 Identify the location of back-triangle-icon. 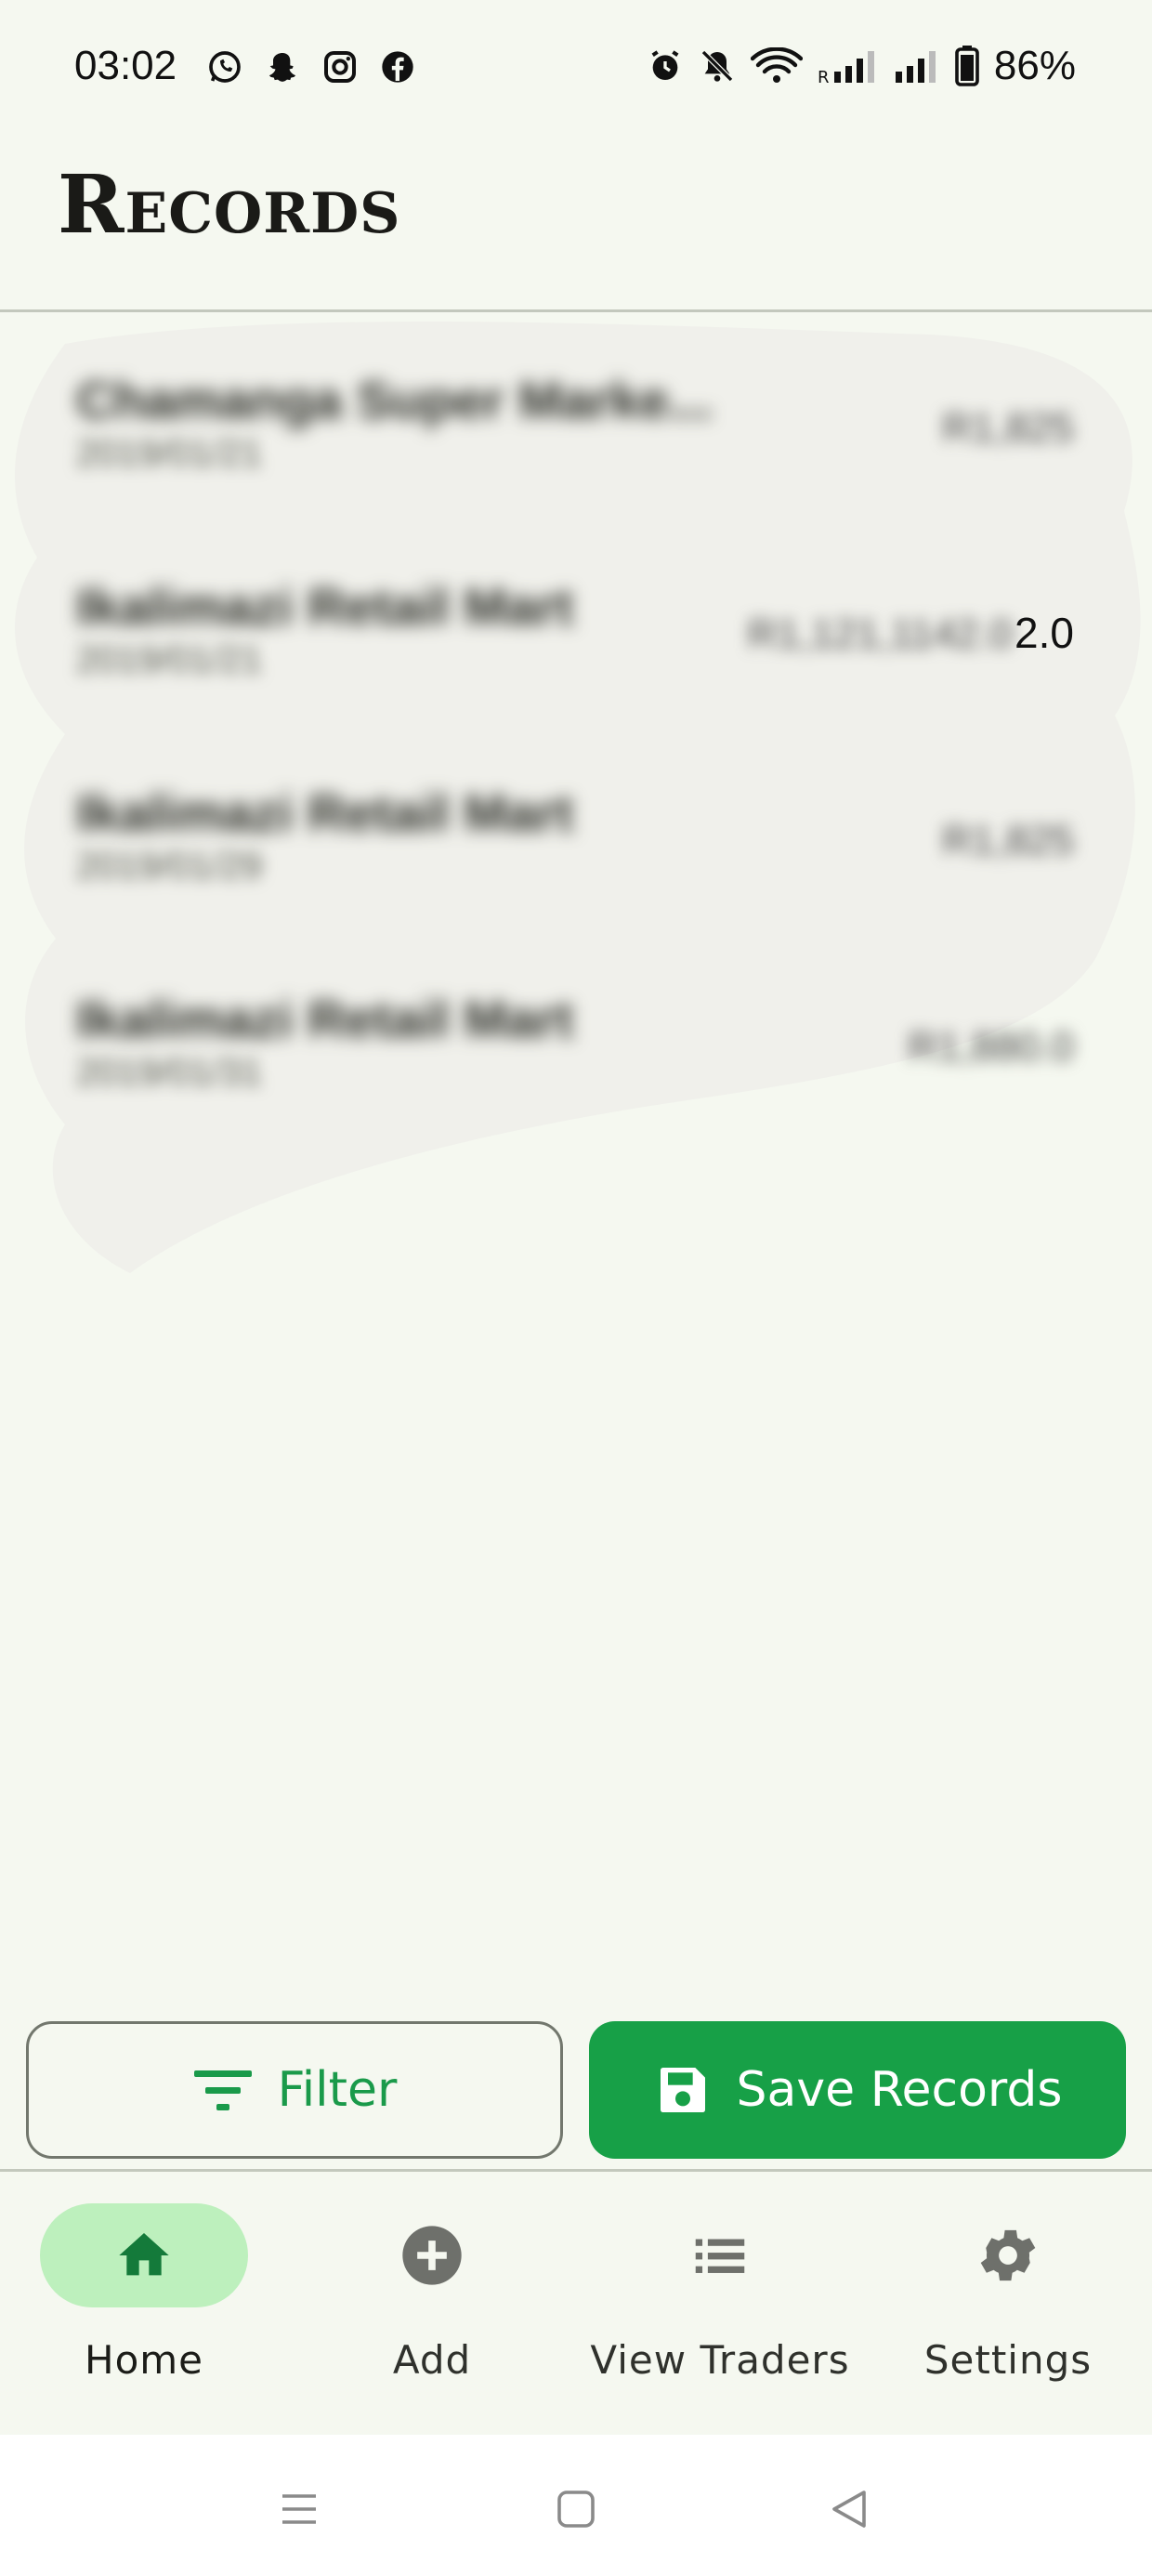
(849, 2509).